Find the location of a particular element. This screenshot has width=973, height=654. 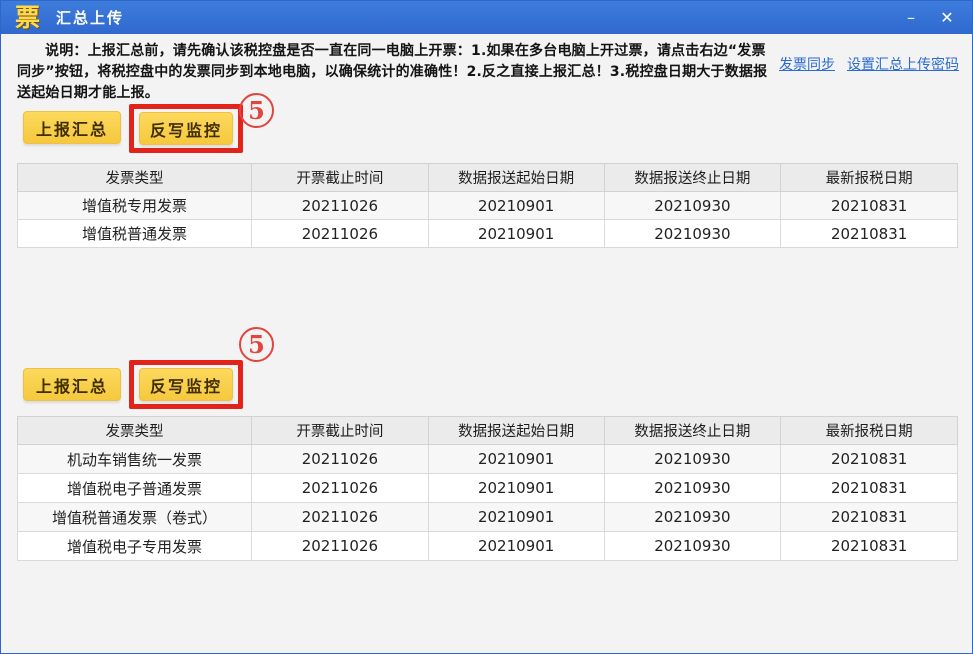

close-icon: ✕ is located at coordinates (947, 18).